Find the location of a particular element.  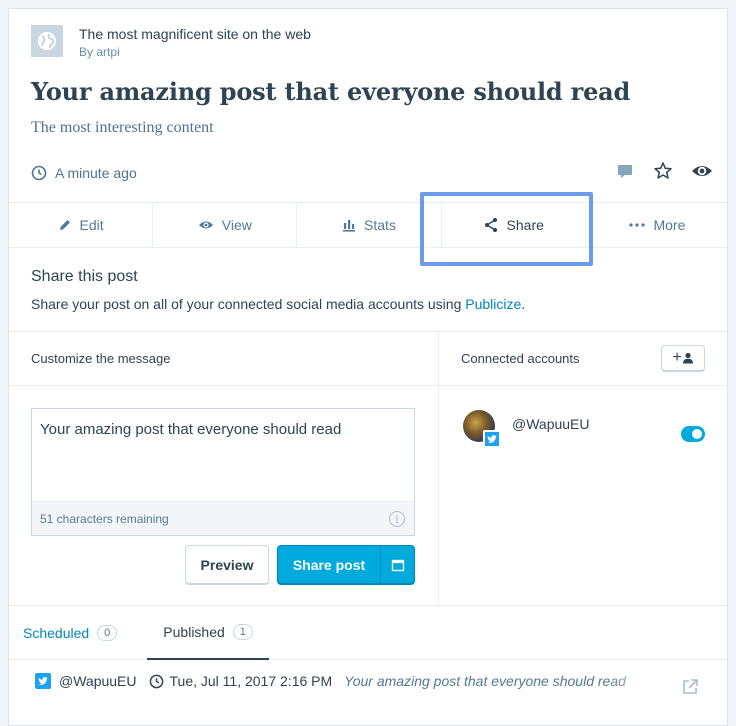

share-desc-suffix: . is located at coordinates (523, 304).